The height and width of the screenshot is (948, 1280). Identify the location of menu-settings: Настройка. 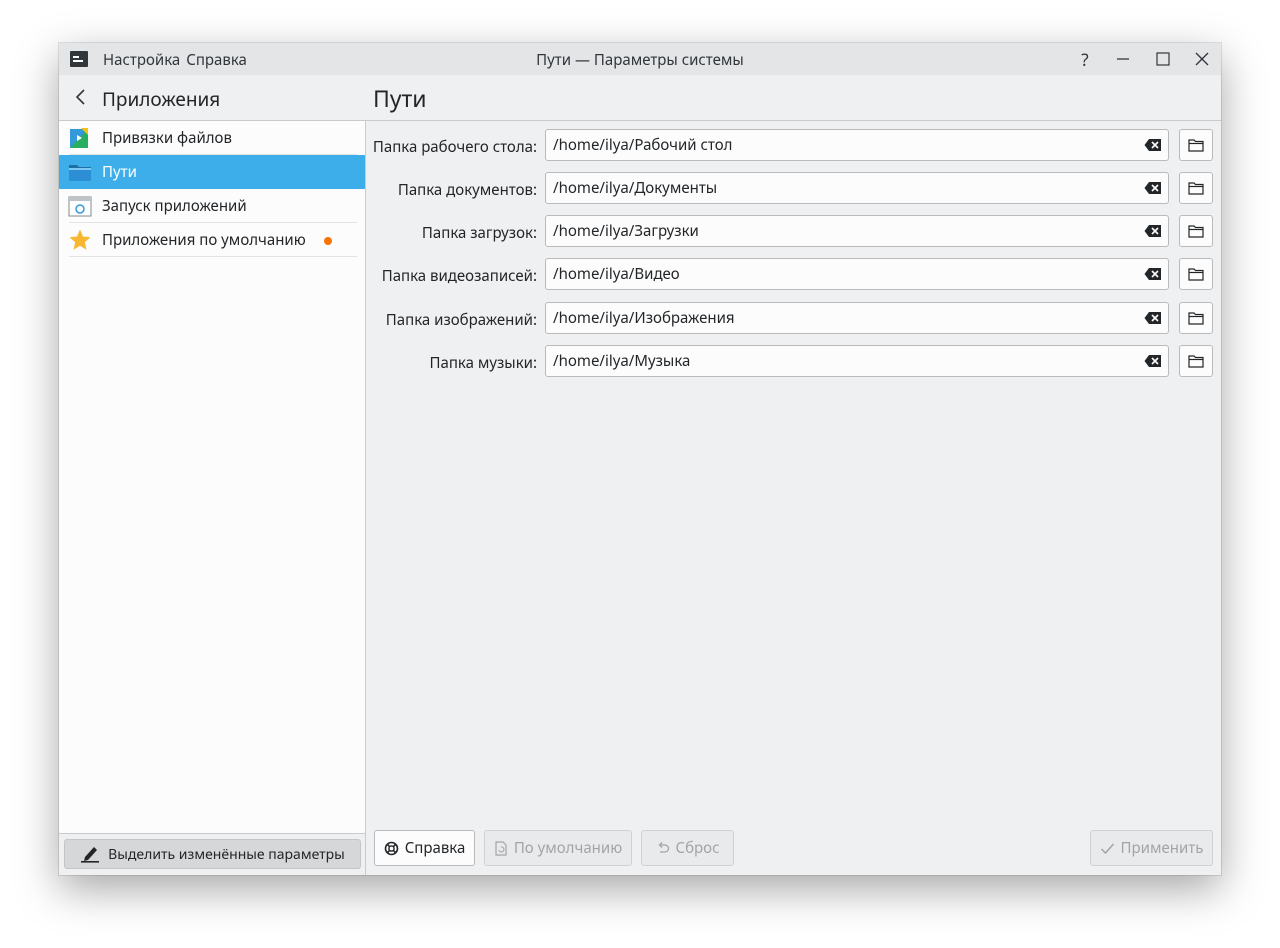
(141, 60).